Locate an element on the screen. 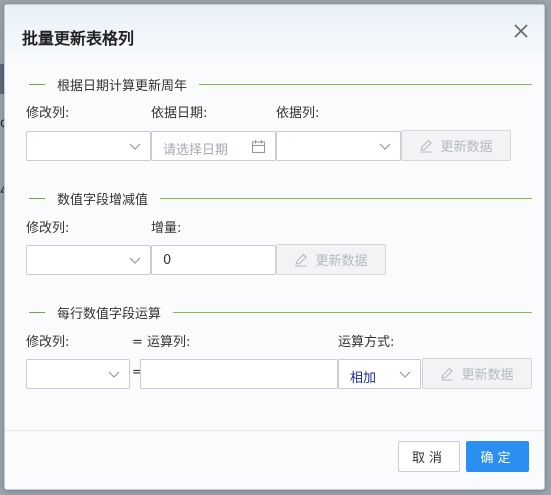 This screenshot has width=551, height=495. label-calc-method: 运算方式: is located at coordinates (366, 342).